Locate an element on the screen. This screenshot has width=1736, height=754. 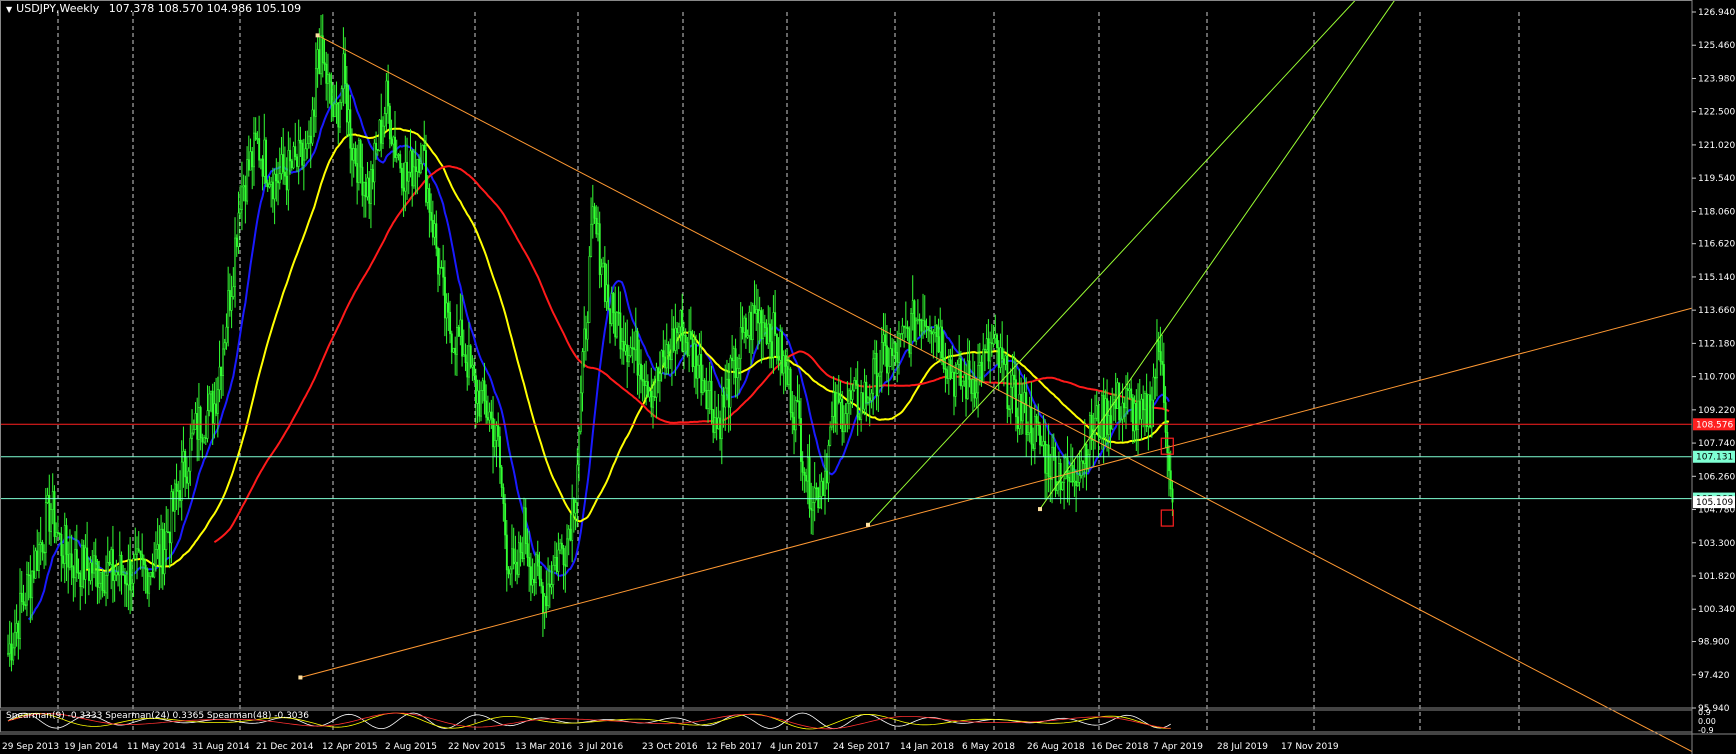
dropdown-triangle-icon: ▼ is located at coordinates (9, 9).